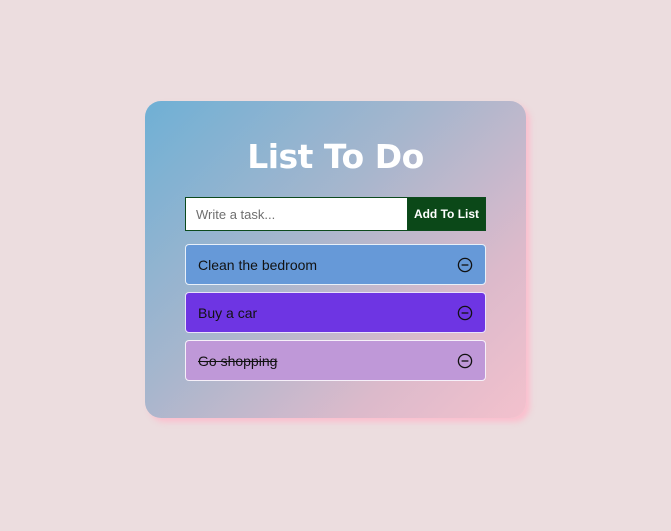 This screenshot has height=531, width=671. What do you see at coordinates (296, 214) in the screenshot?
I see `task-input` at bounding box center [296, 214].